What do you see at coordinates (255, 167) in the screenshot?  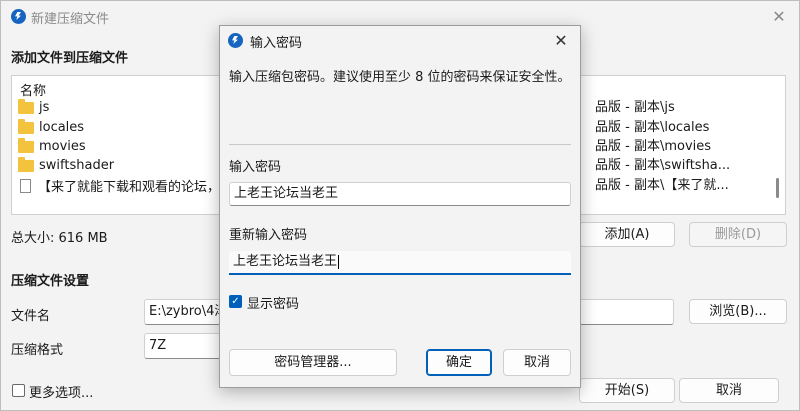 I see `password-label: 输入密码` at bounding box center [255, 167].